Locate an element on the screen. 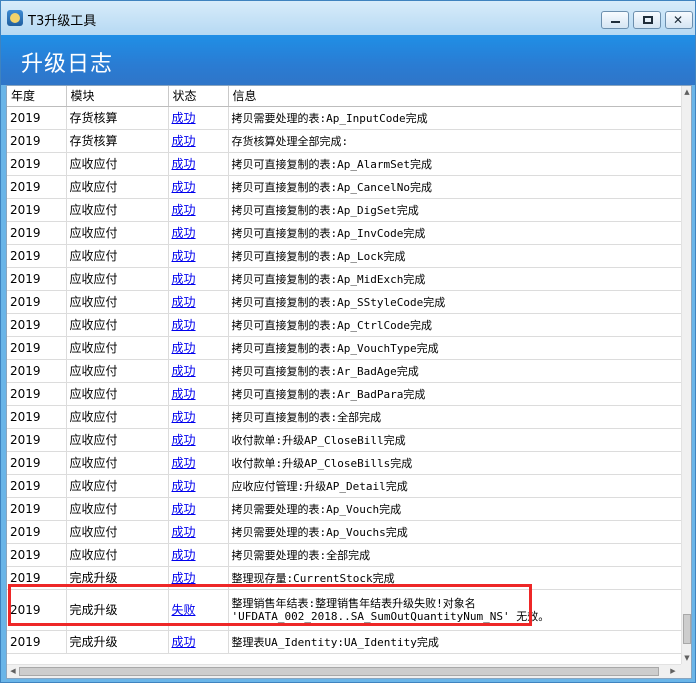 The height and width of the screenshot is (683, 696). table-header-row: 年度 模块 状态 信息 is located at coordinates (344, 96).